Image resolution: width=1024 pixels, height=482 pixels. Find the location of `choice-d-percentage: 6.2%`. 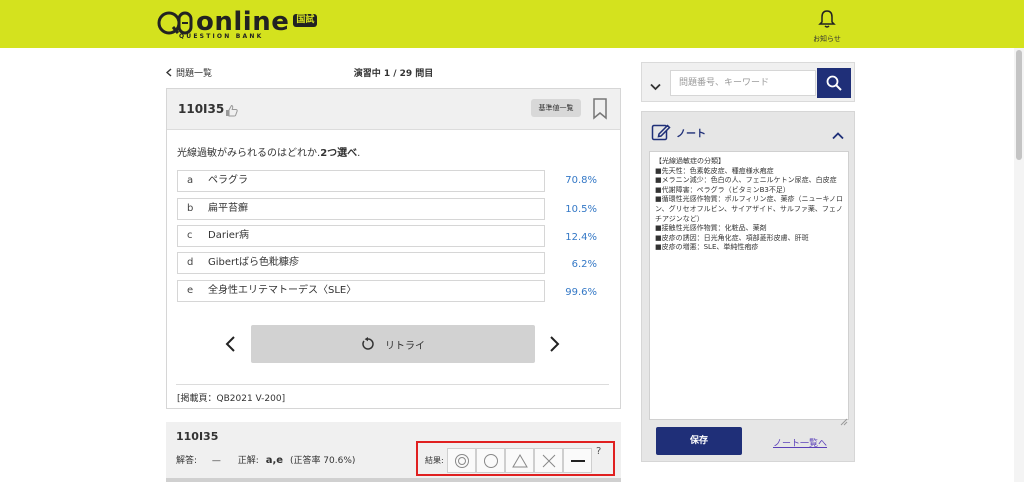

choice-d-percentage: 6.2% is located at coordinates (584, 264).